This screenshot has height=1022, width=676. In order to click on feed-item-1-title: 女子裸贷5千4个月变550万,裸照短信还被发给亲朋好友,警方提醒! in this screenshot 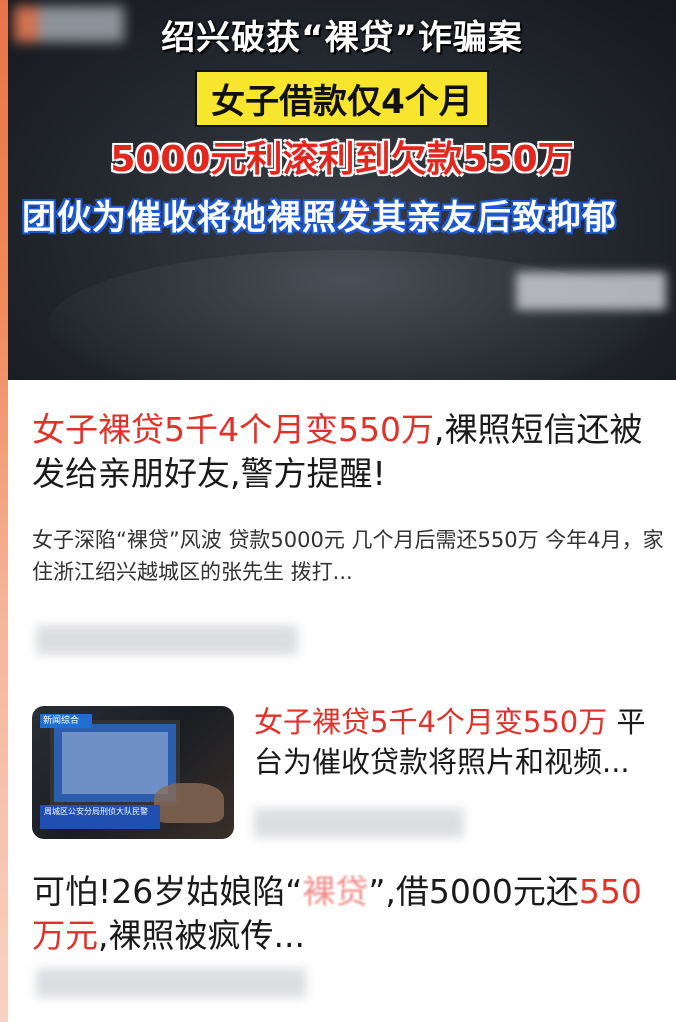, I will do `click(352, 452)`.